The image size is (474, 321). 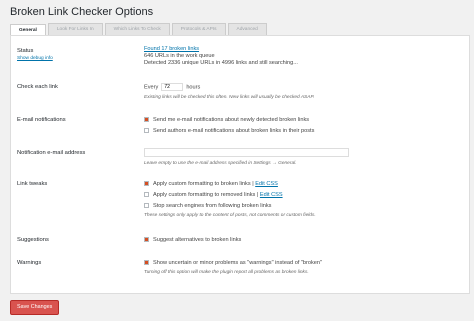 I want to click on suggest-alternatives-label: Suggest alternatives to broken links, so click(x=197, y=240).